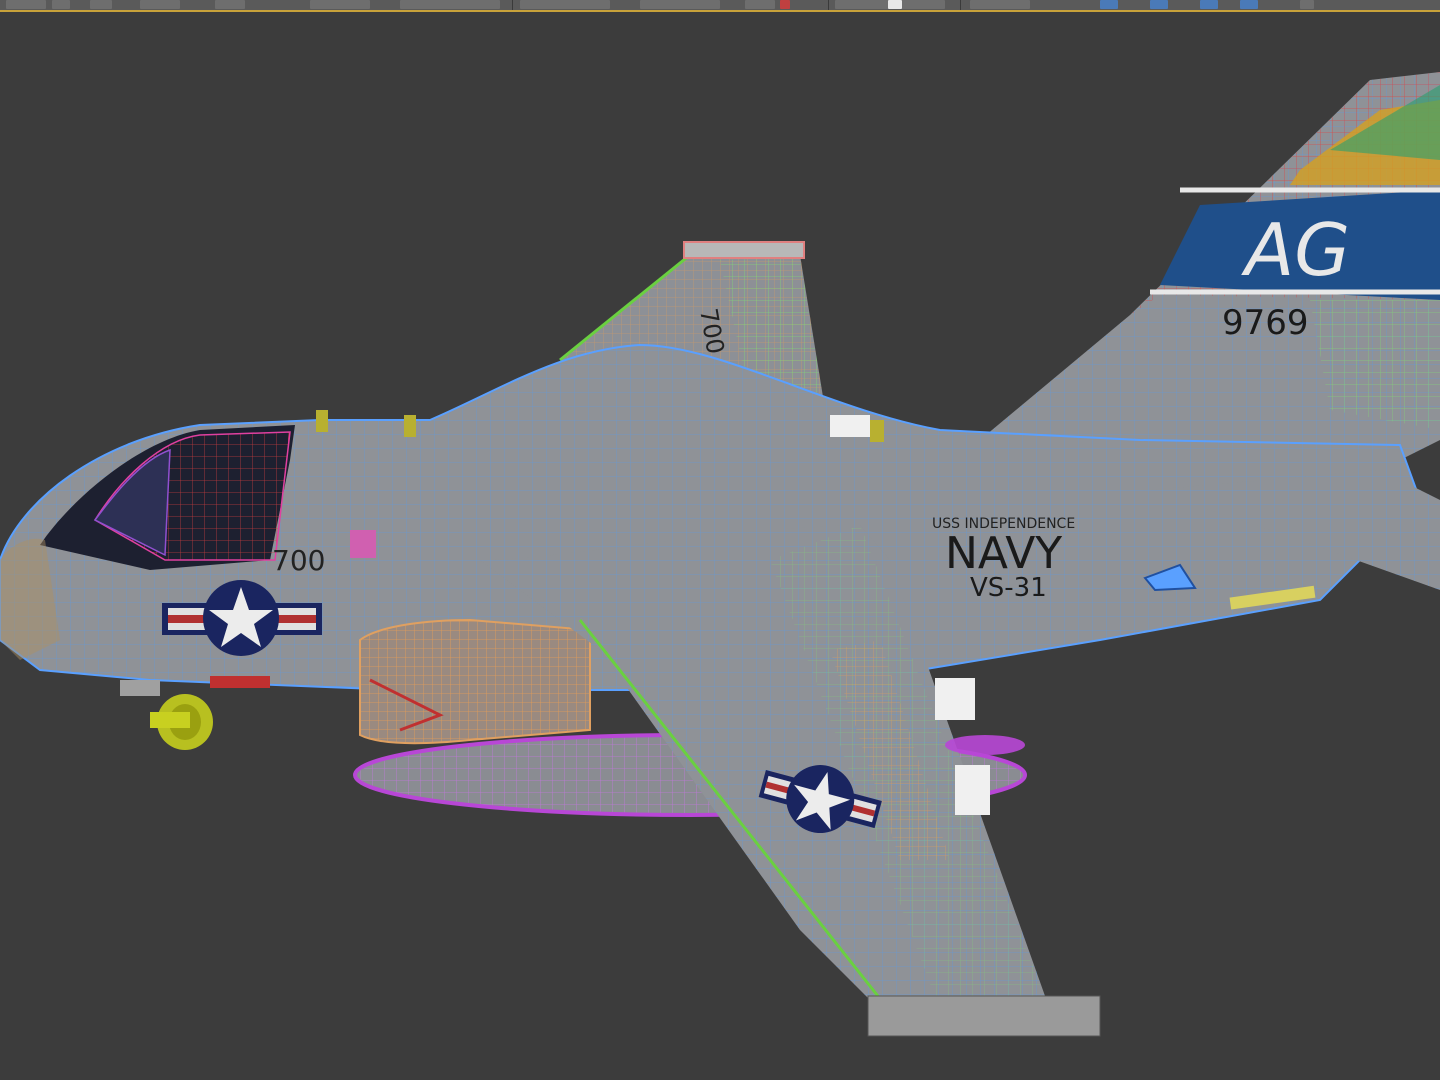 The image size is (1440, 1080). Describe the element at coordinates (785, 4) in the screenshot. I see `record-icon` at that location.